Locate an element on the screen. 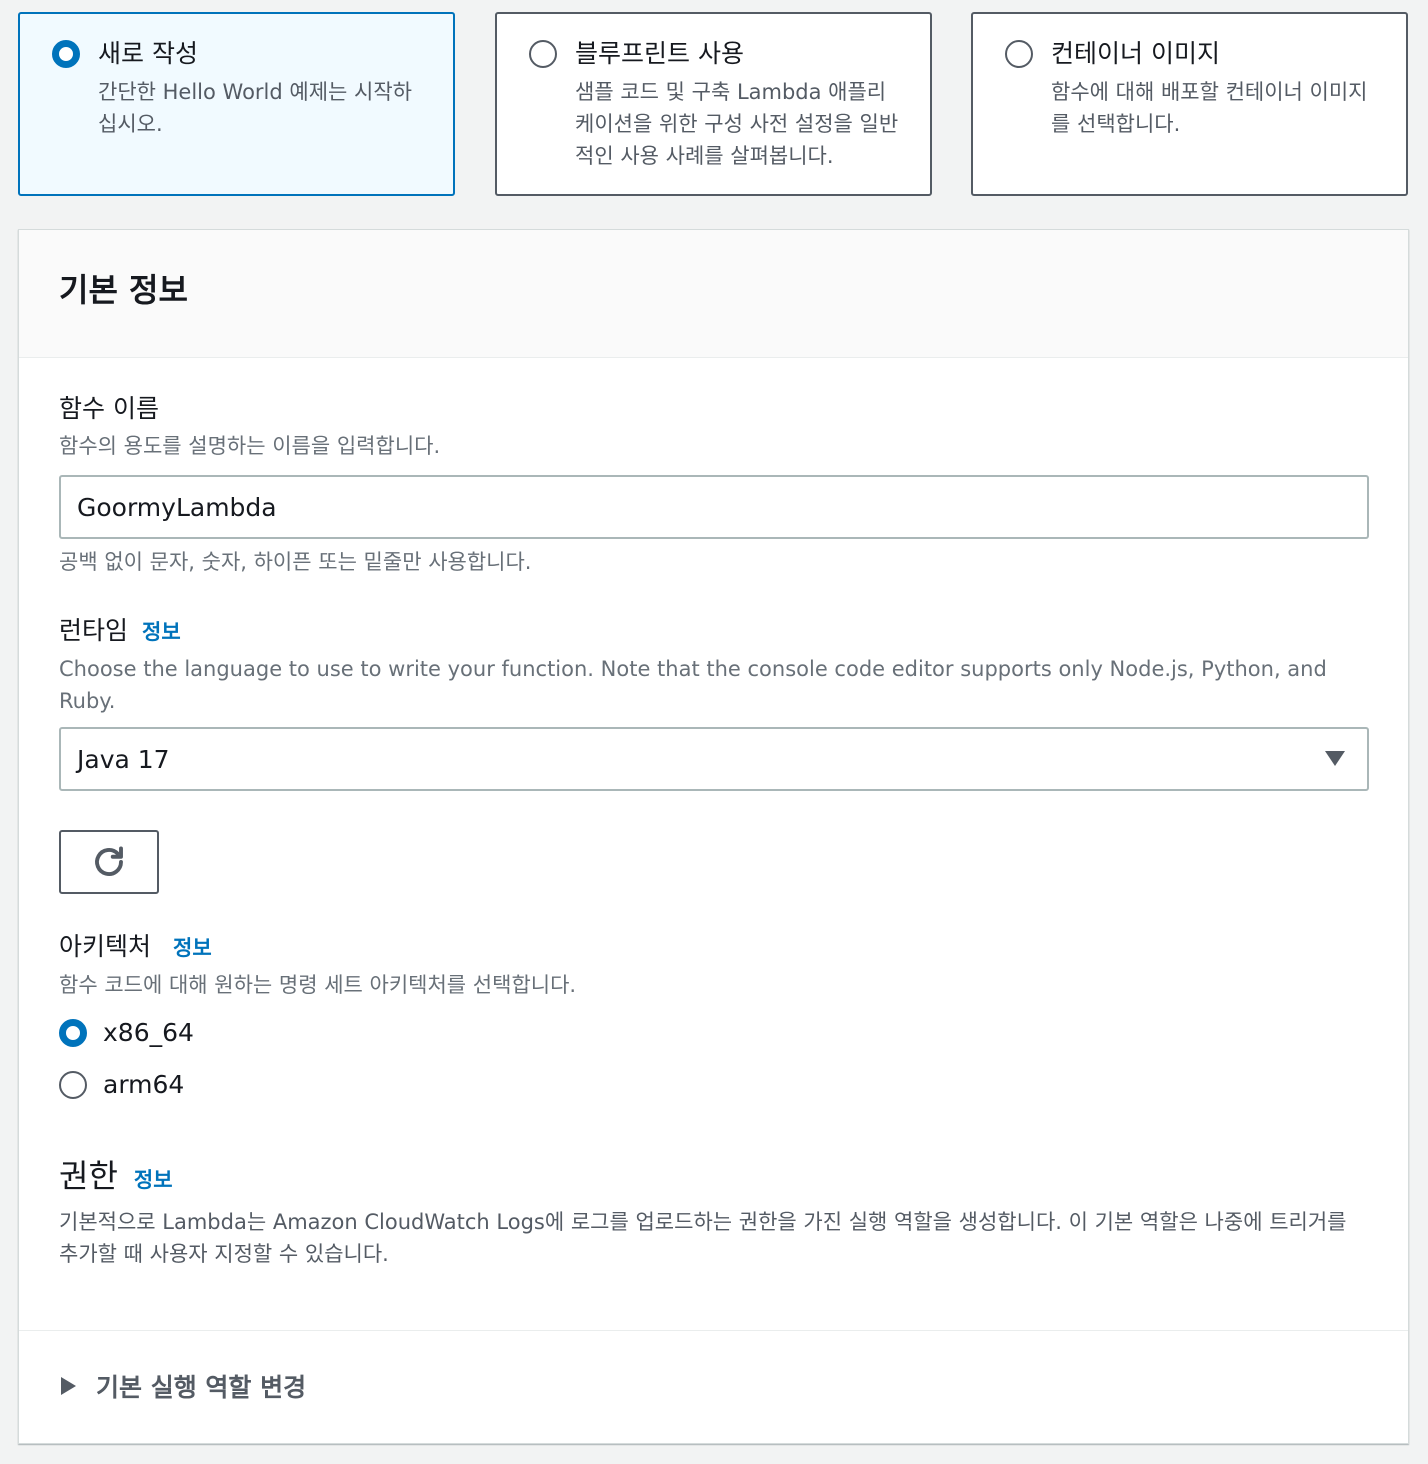 Image resolution: width=1428 pixels, height=1464 pixels. tile-description: 함수에 대해 배포할 컨테이너 이미지를 선택합니다. is located at coordinates (1209, 108).